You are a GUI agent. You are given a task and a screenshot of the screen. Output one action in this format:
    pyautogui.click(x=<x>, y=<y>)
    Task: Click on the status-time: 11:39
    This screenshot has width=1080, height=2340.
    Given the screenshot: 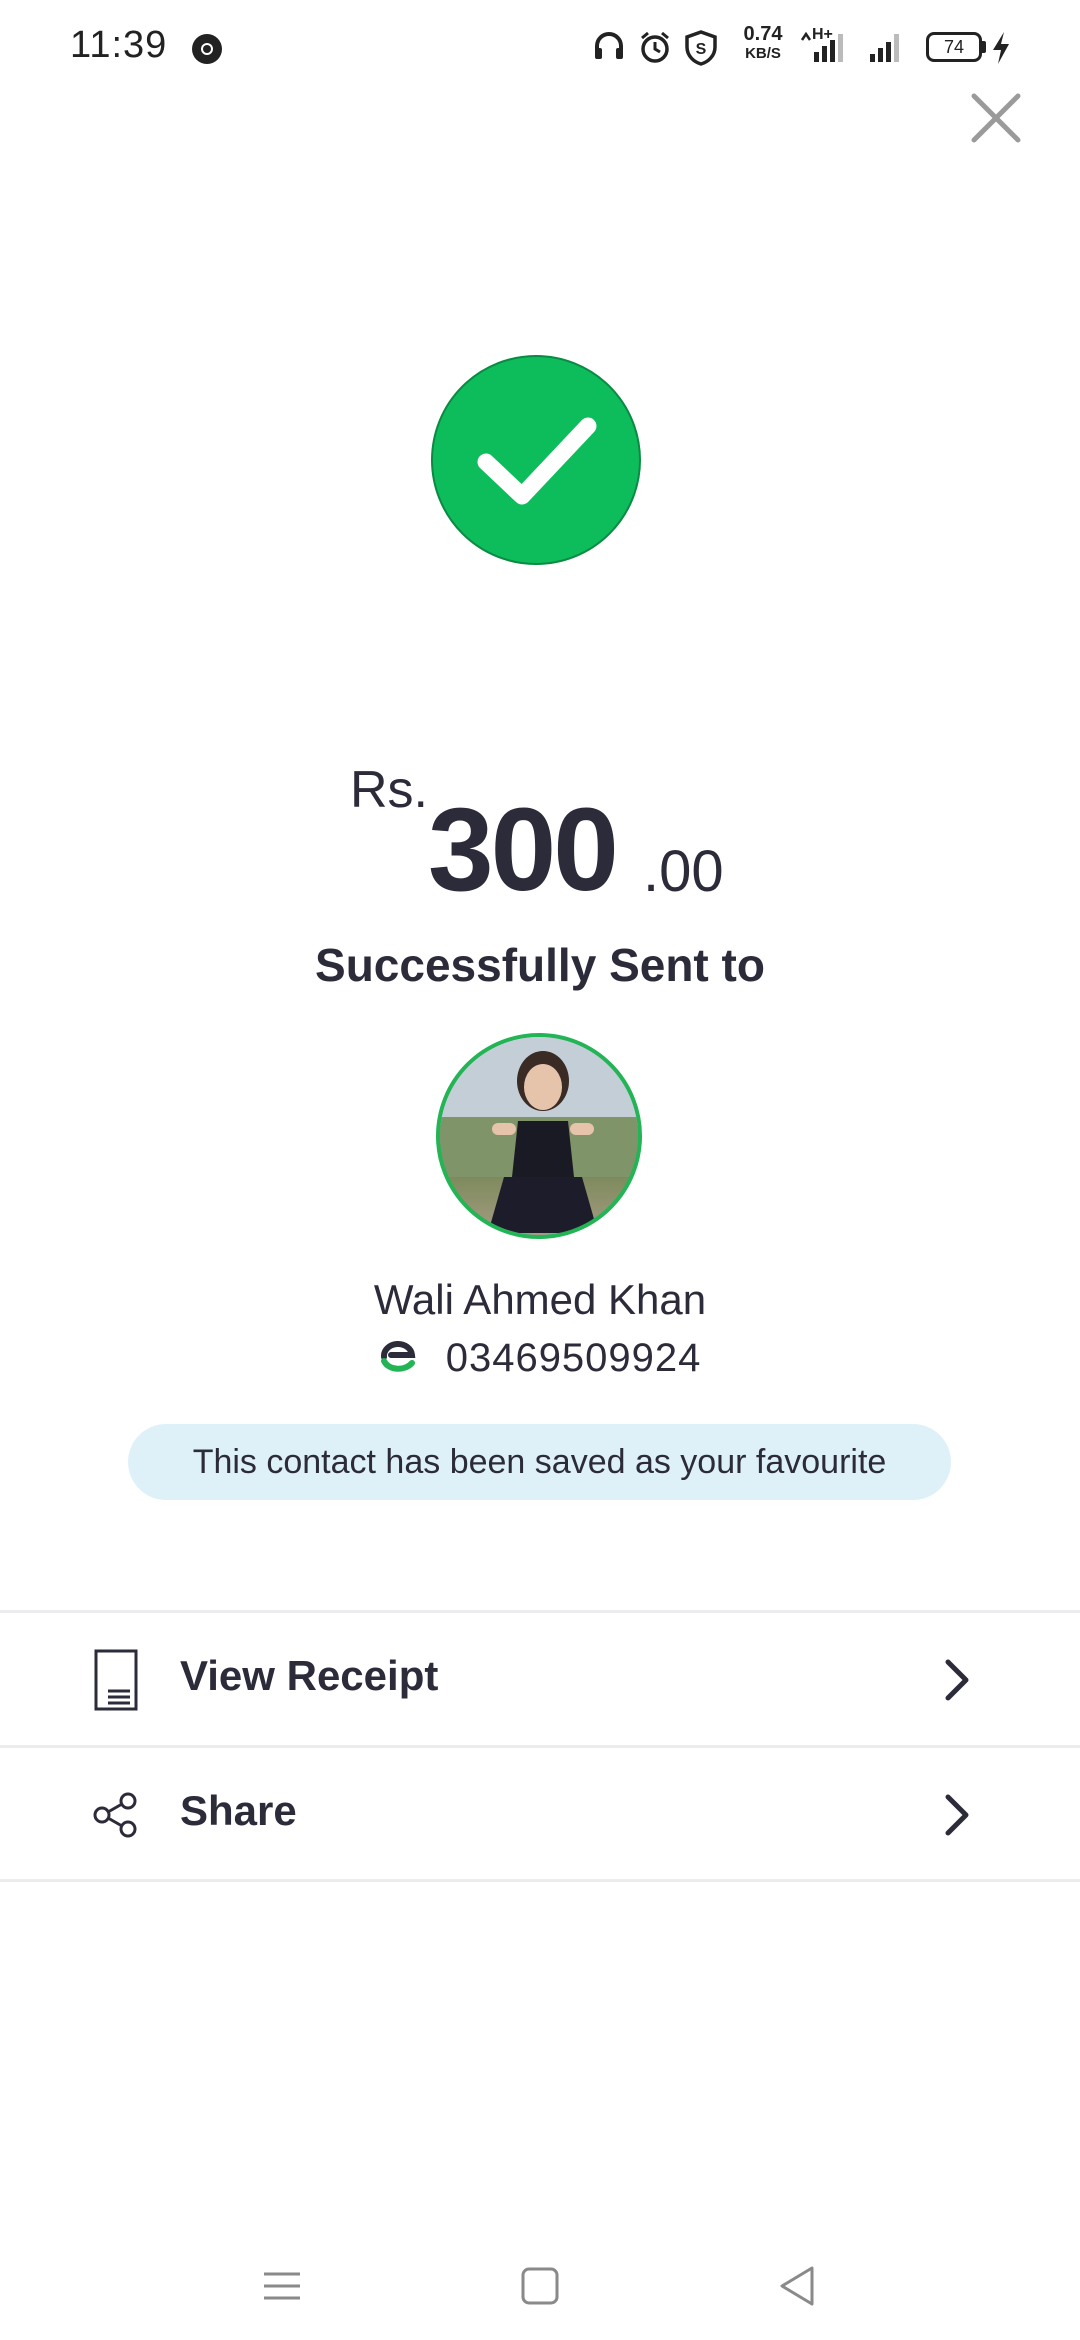 What is the action you would take?
    pyautogui.click(x=119, y=45)
    